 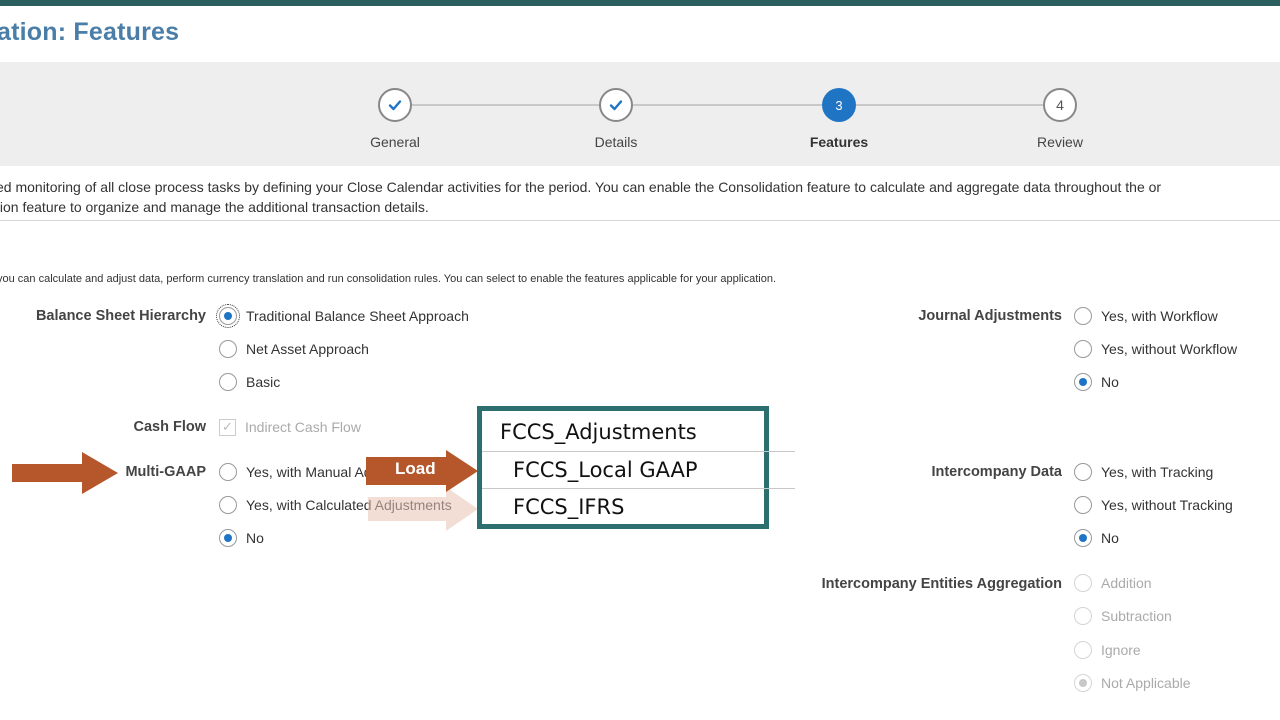 I want to click on train-step-review: 4, so click(x=1060, y=105).